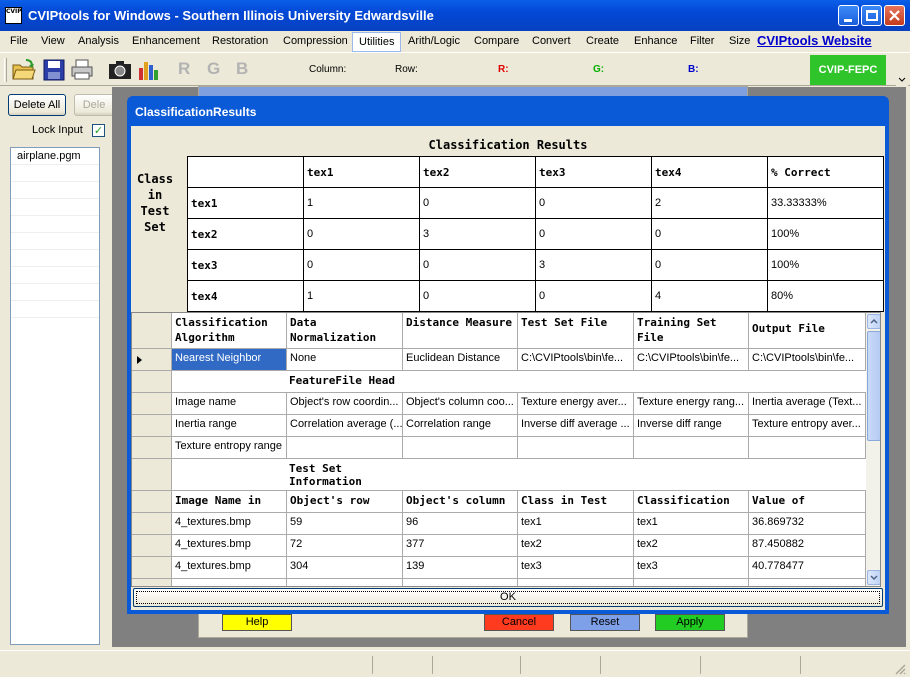 The width and height of the screenshot is (910, 677). What do you see at coordinates (460, 546) in the screenshot?
I see `grid-cell: 377` at bounding box center [460, 546].